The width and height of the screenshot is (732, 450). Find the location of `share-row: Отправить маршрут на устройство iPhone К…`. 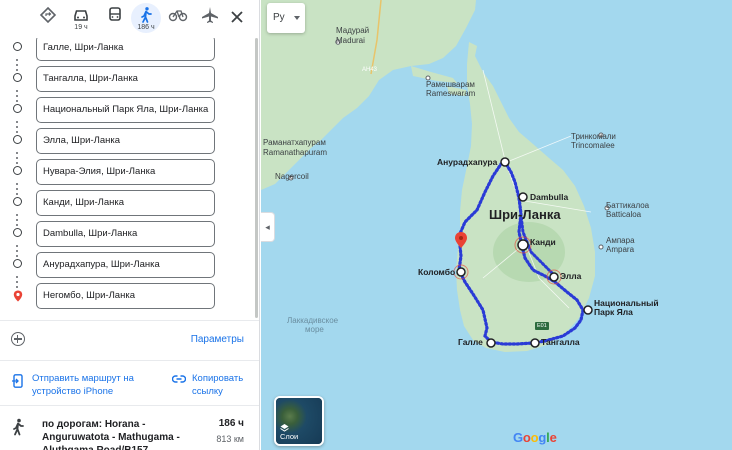

share-row: Отправить маршрут на устройство iPhone К… is located at coordinates (129, 383).